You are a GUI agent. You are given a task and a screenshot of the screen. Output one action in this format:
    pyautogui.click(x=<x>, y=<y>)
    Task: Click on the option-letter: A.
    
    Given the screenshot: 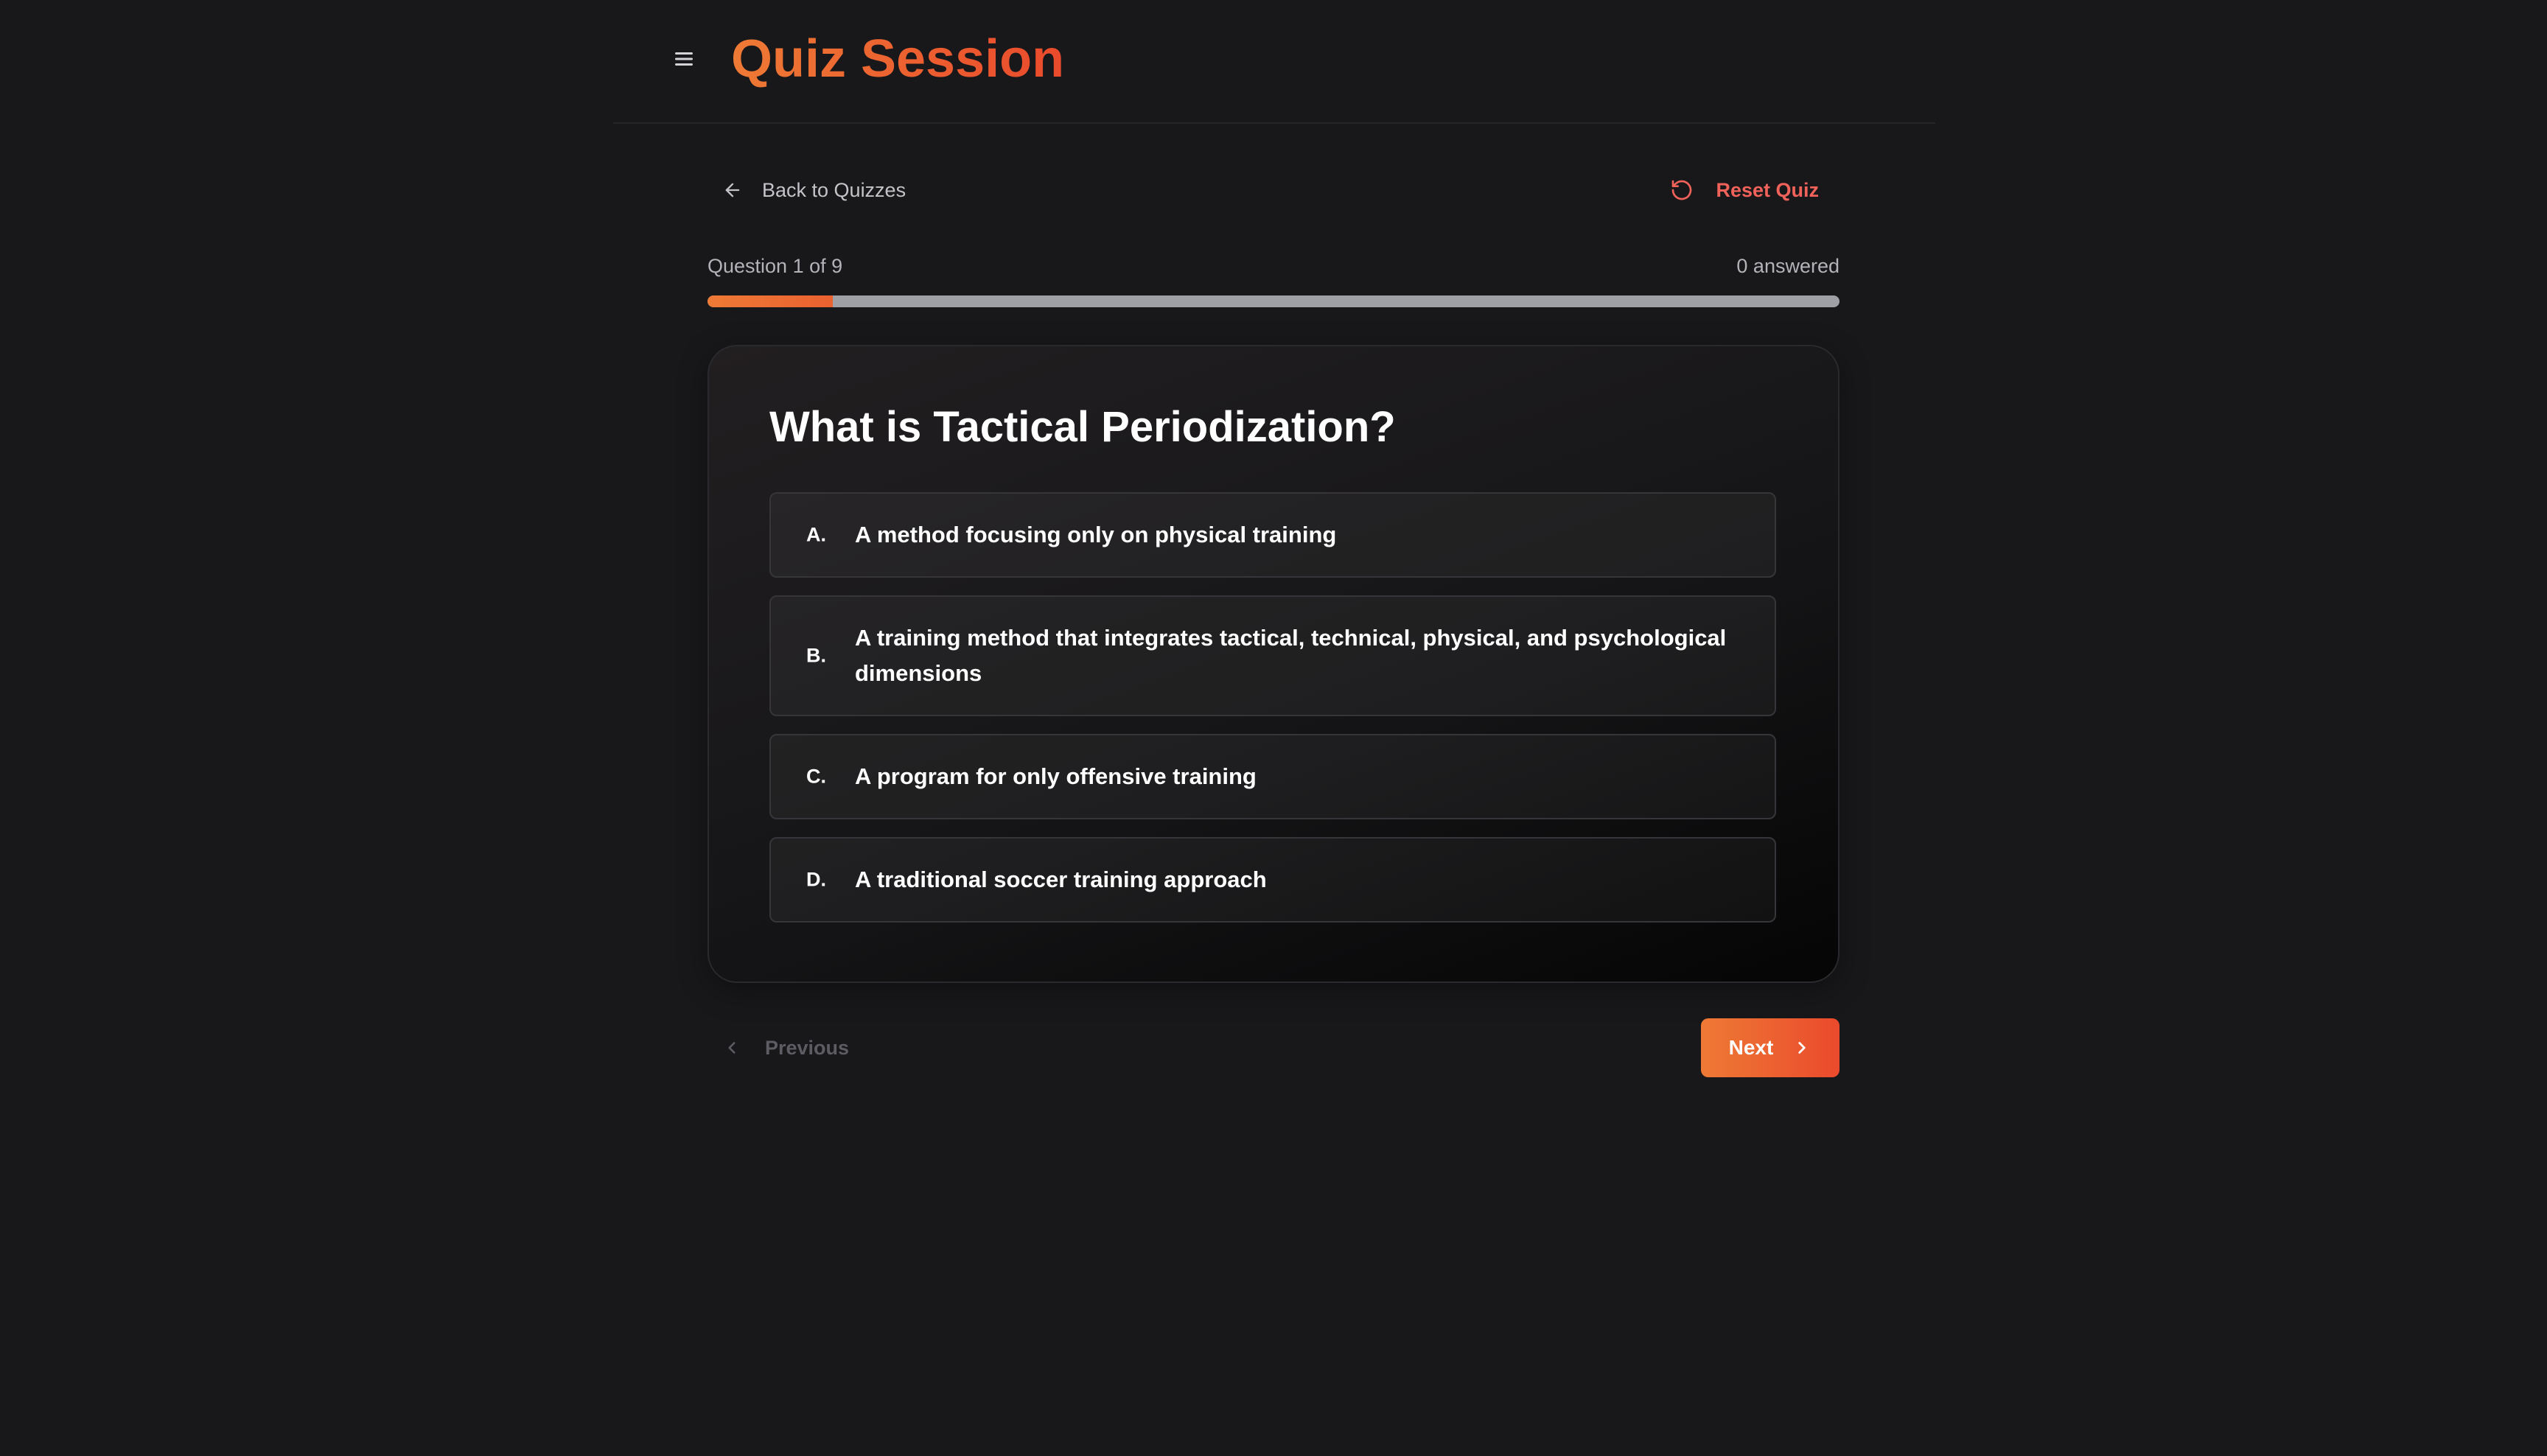 What is the action you would take?
    pyautogui.click(x=816, y=534)
    